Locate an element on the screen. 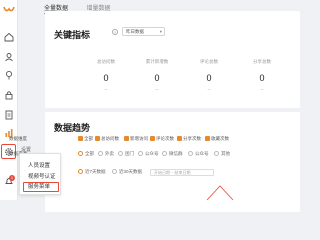  user-icon is located at coordinates (9, 57).